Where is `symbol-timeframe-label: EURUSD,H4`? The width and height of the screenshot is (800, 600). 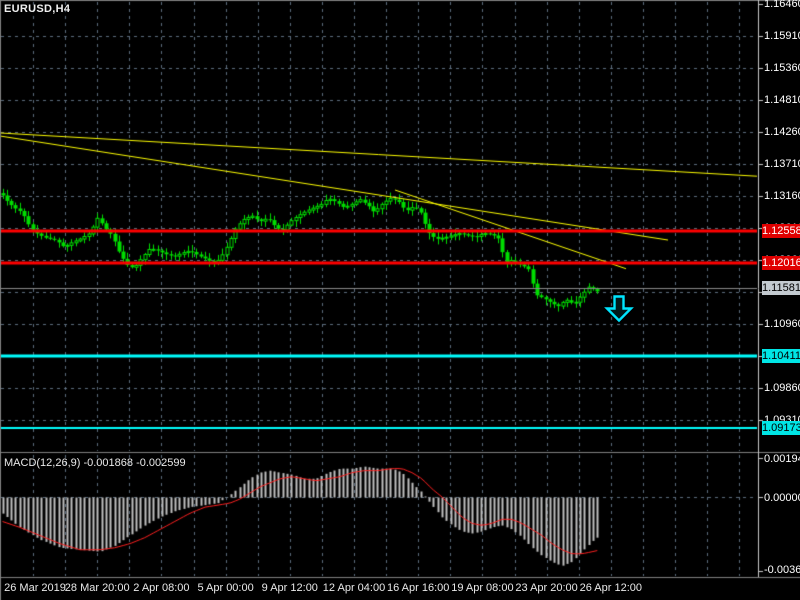
symbol-timeframe-label: EURUSD,H4 is located at coordinates (37, 9).